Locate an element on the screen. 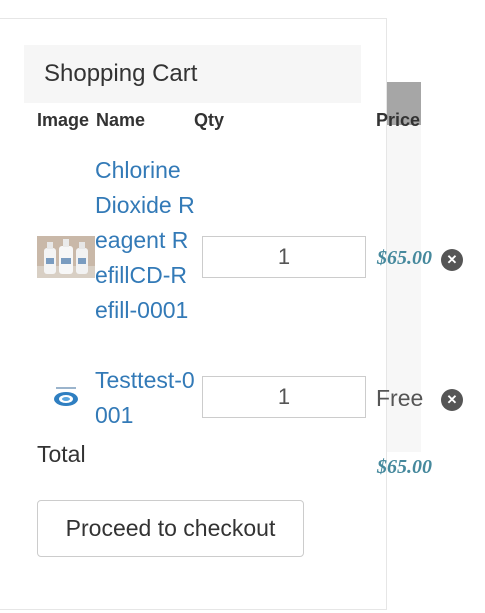 This screenshot has height=613, width=485. product-image-reagent-bottles is located at coordinates (66, 257).